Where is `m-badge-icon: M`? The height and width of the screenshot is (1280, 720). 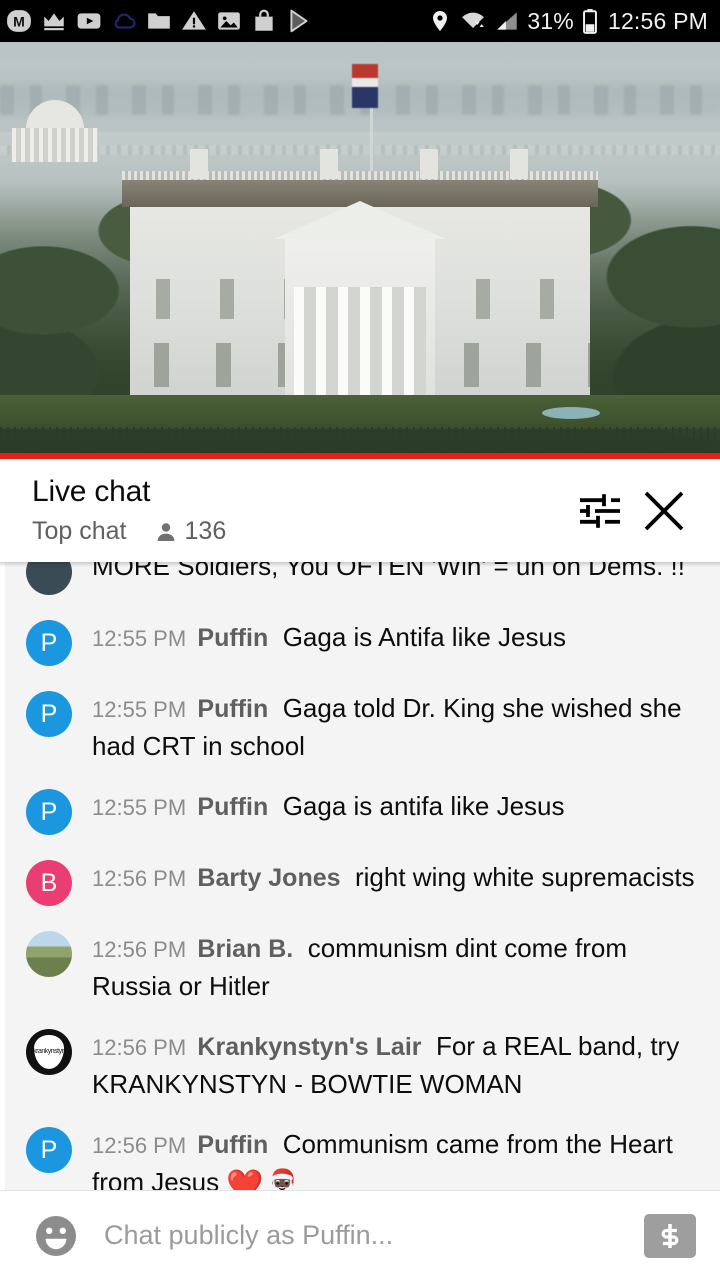
m-badge-icon: M is located at coordinates (19, 21).